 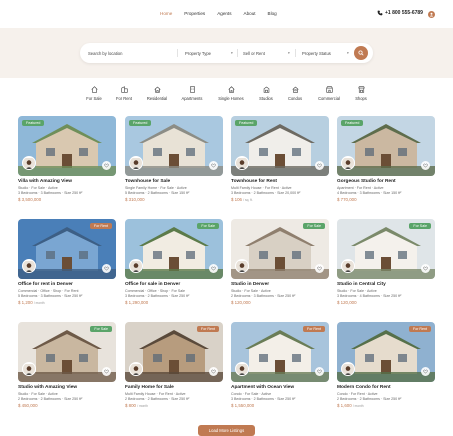 What do you see at coordinates (361, 93) in the screenshot?
I see `category-shops: Shops` at bounding box center [361, 93].